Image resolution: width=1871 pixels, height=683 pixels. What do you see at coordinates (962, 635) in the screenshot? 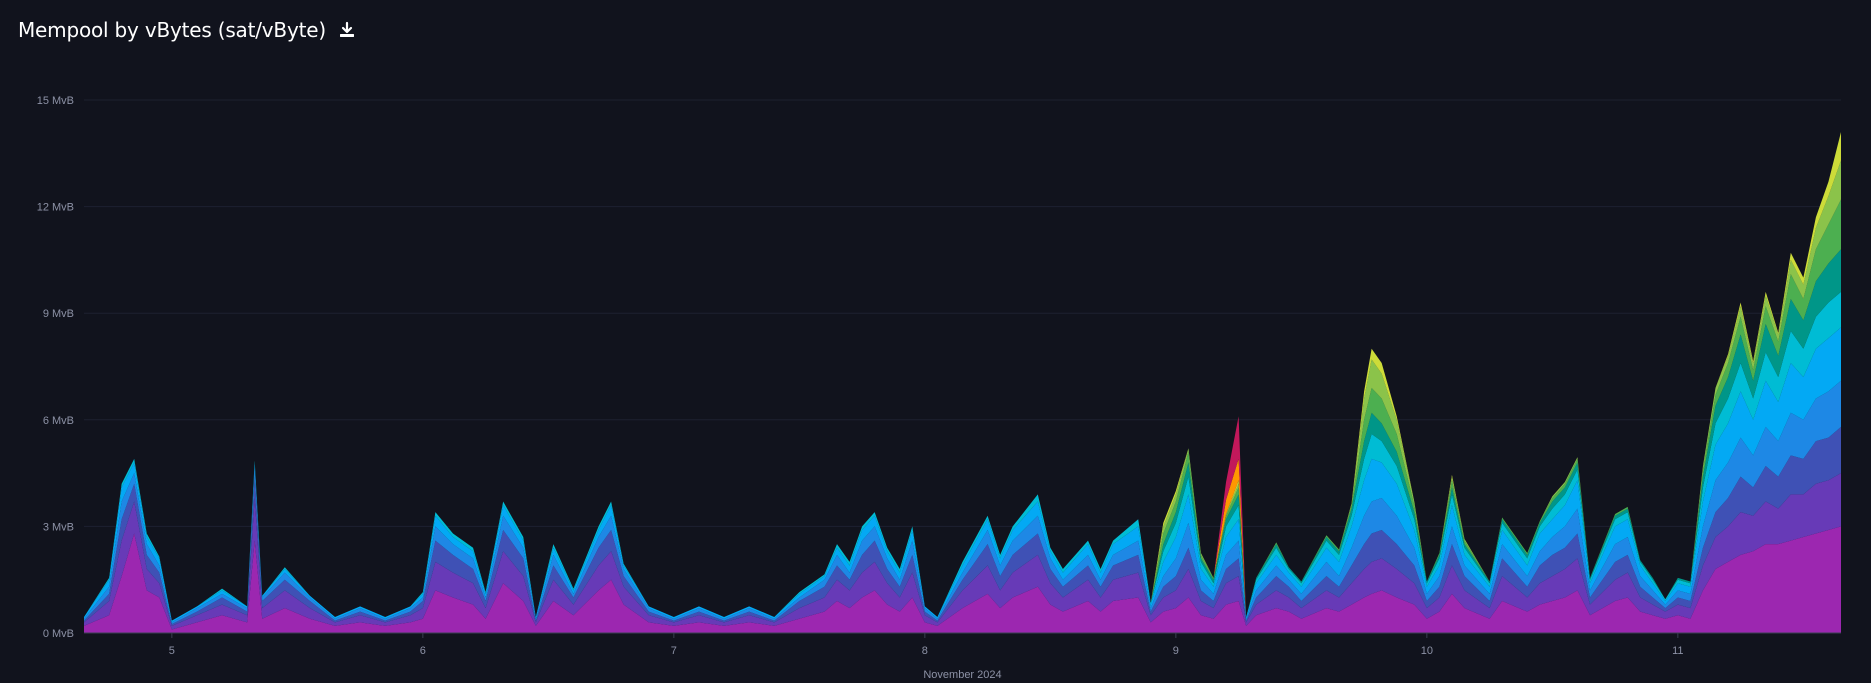
I see `axes` at bounding box center [962, 635].